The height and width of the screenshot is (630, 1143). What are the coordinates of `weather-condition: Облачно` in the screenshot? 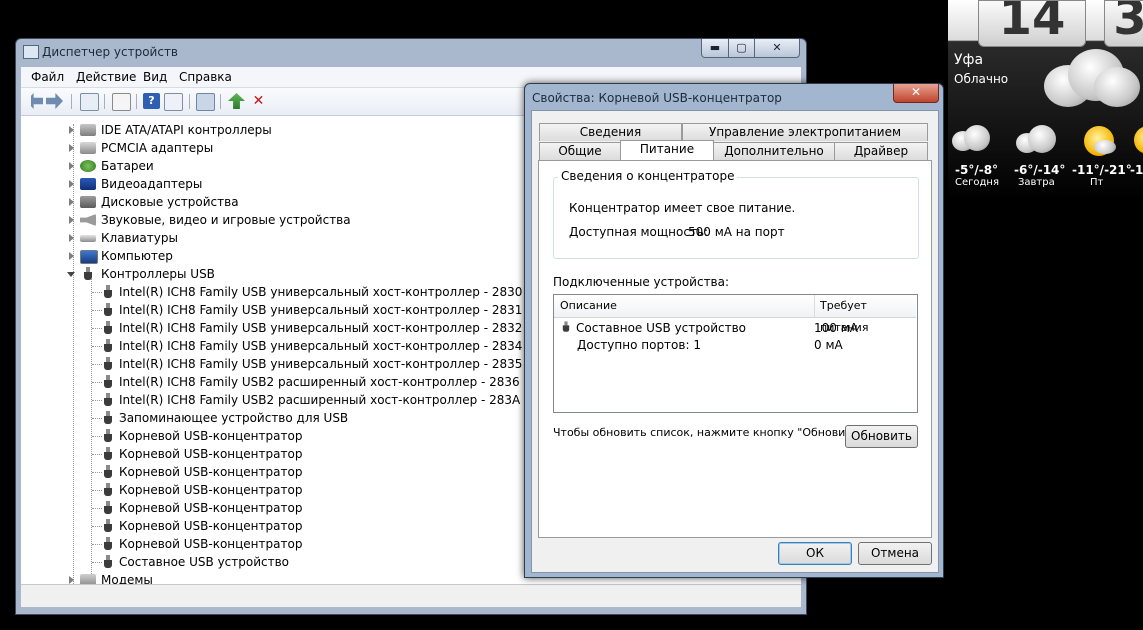 It's located at (981, 79).